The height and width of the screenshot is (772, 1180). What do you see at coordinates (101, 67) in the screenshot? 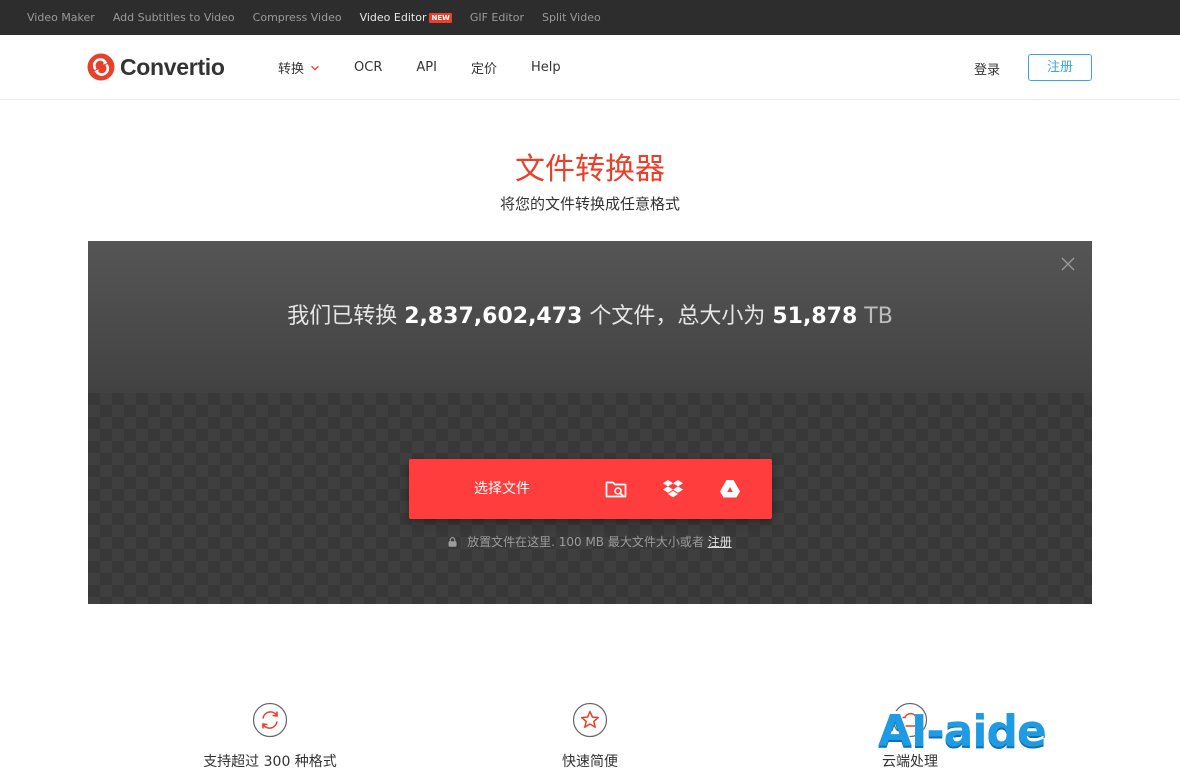
I see `convertio-logo-icon` at bounding box center [101, 67].